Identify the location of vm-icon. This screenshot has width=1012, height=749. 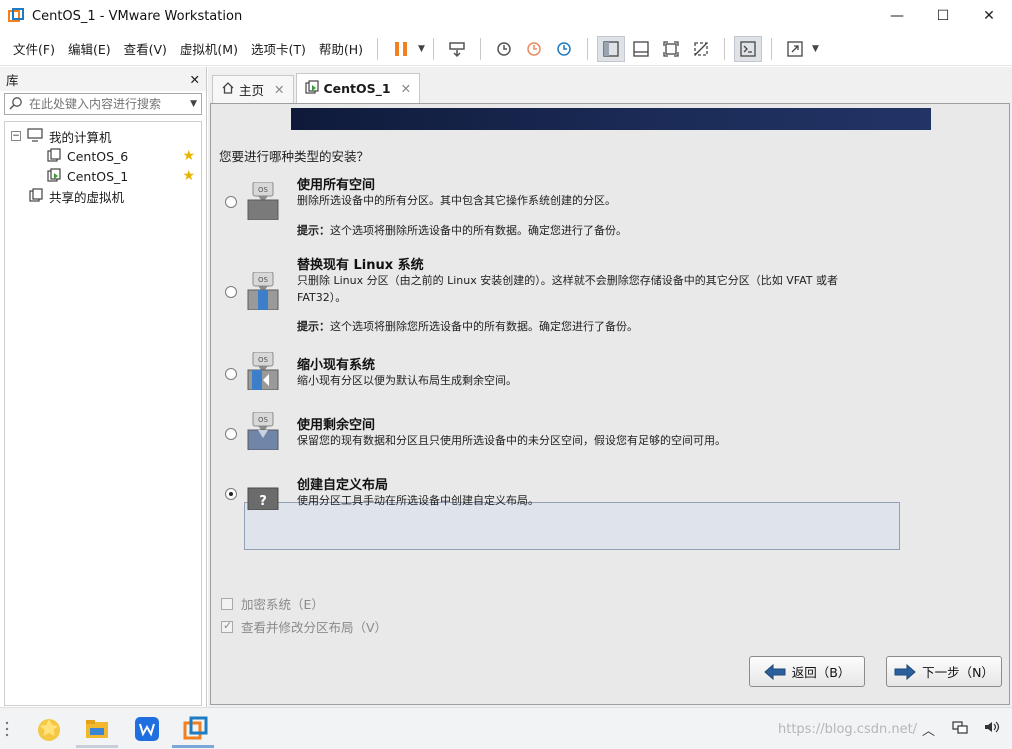
(54, 156).